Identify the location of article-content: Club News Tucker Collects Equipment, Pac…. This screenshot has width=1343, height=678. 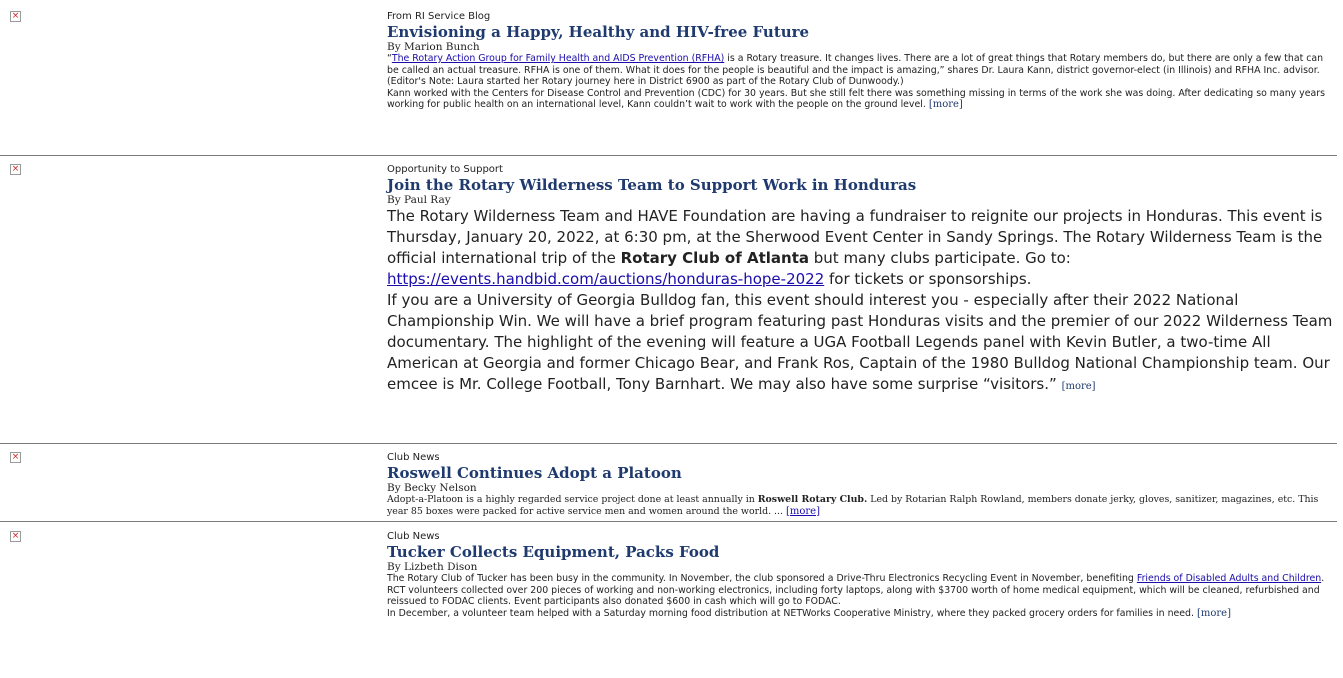
(862, 575).